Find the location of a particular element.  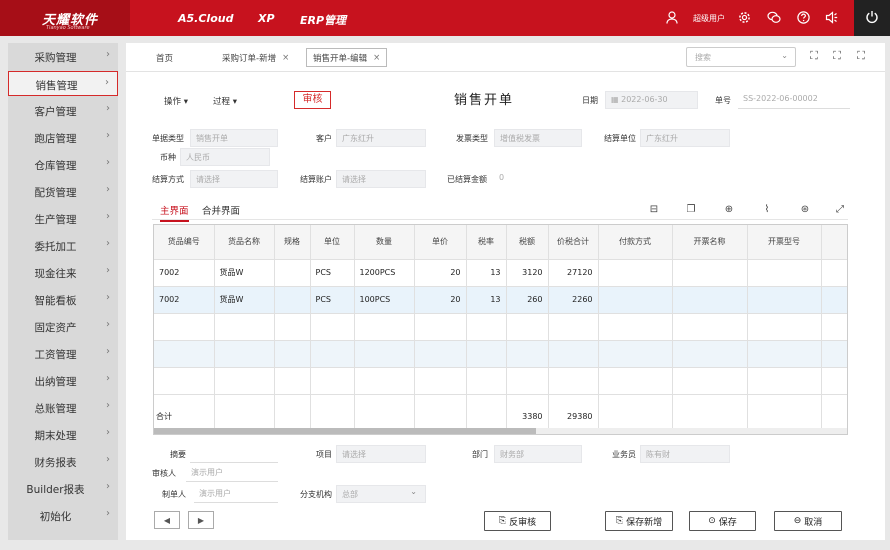

horizontal-scrollbar is located at coordinates (500, 431).